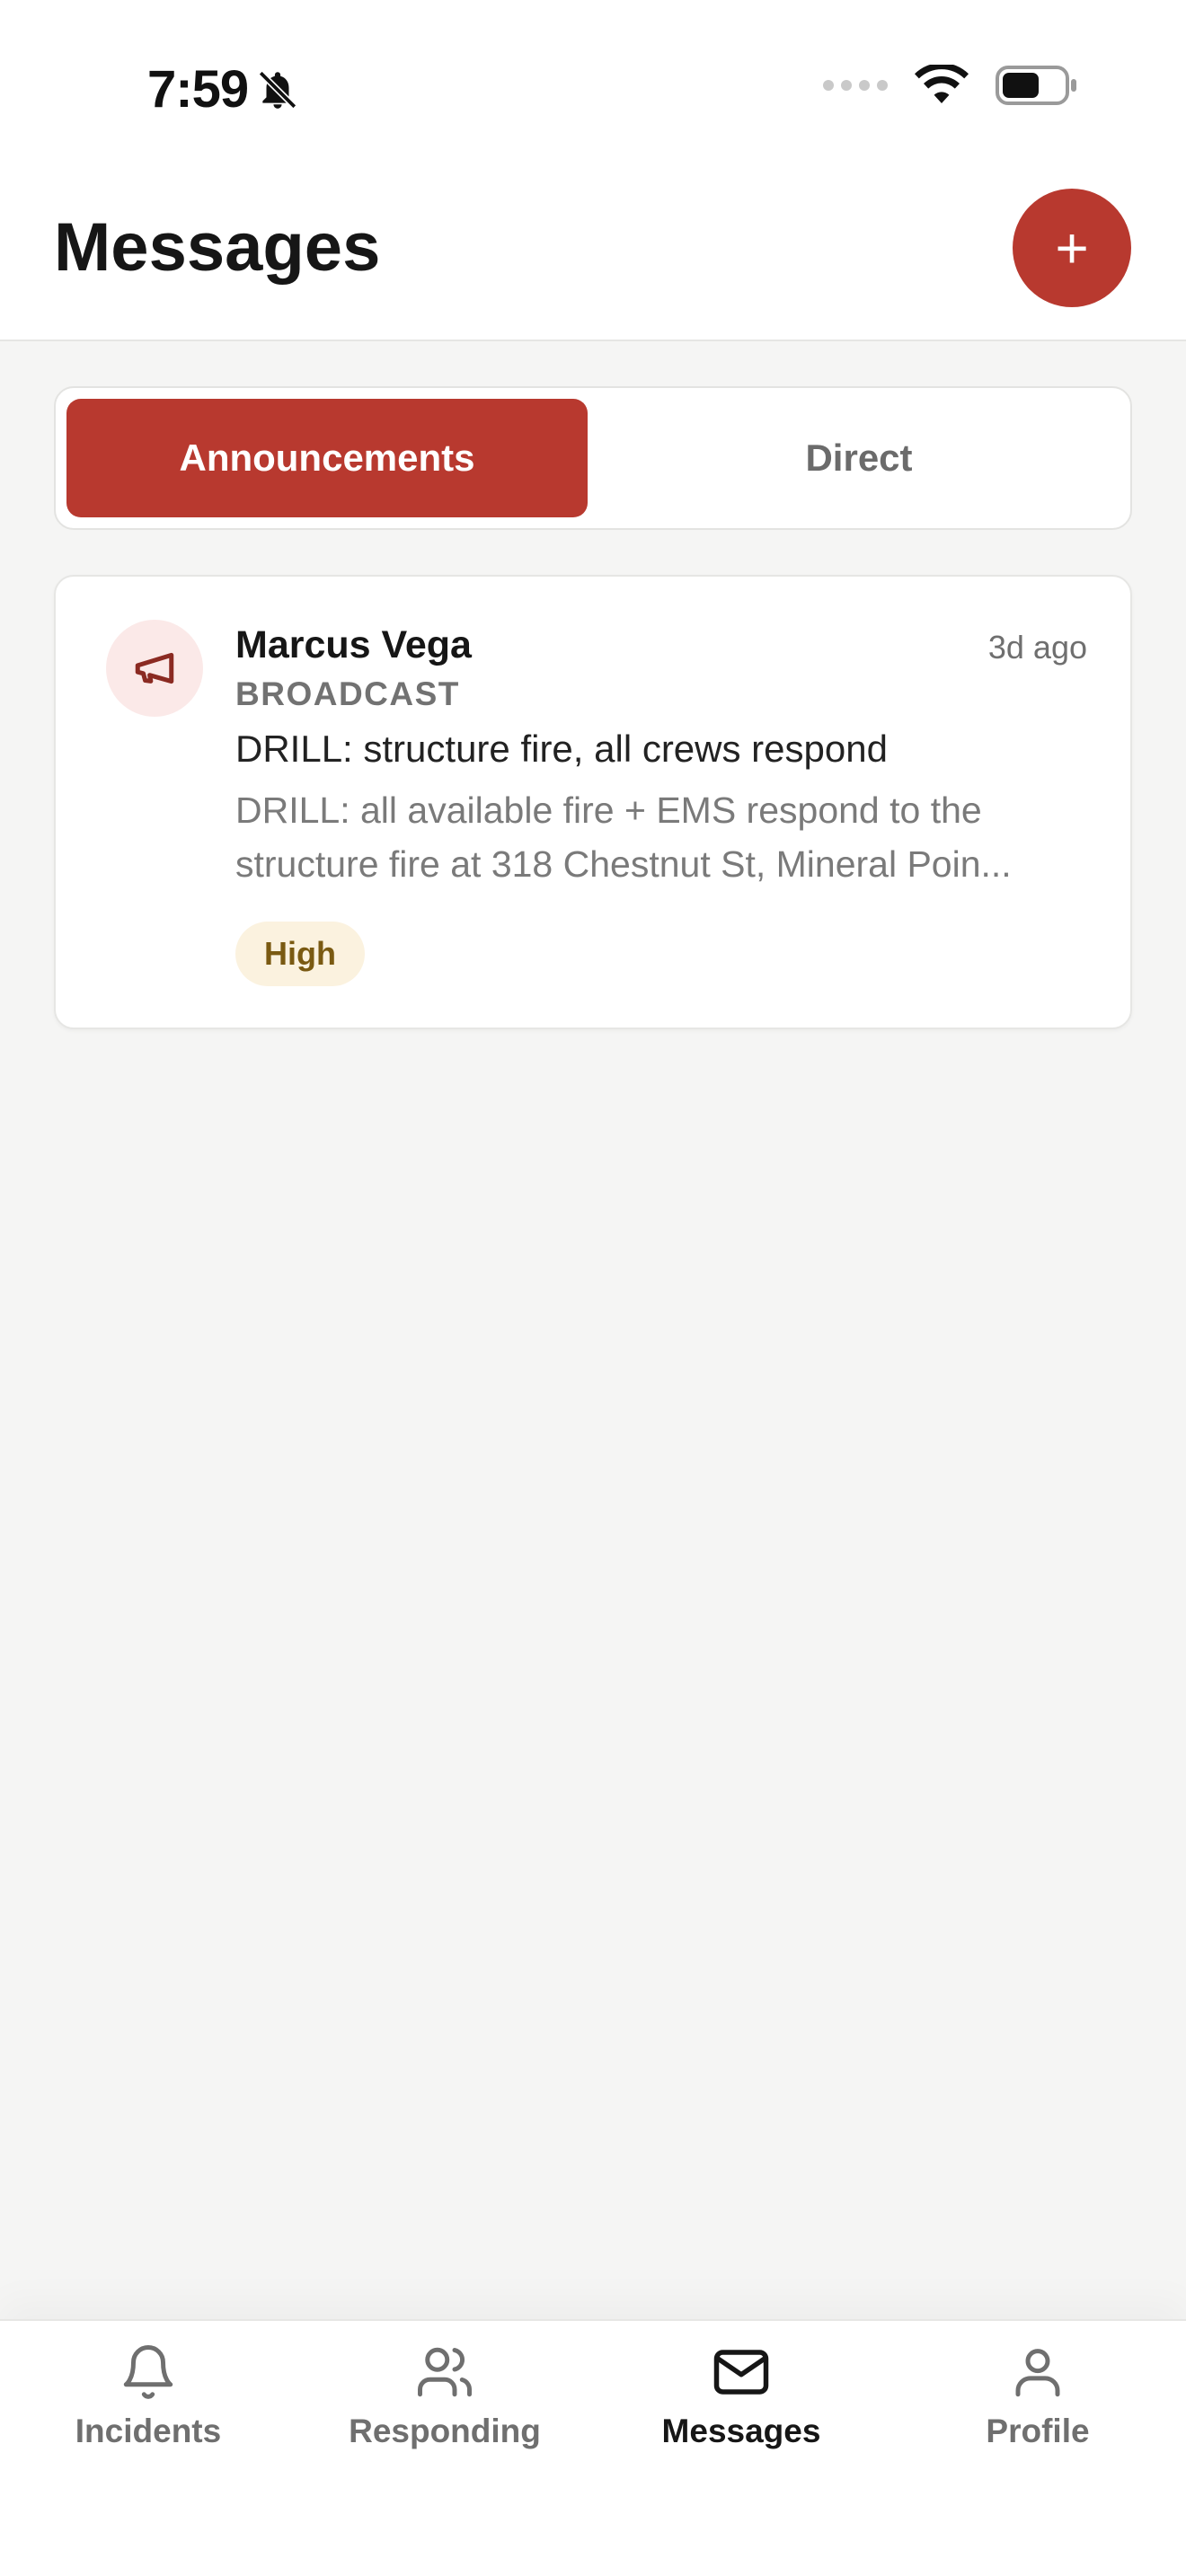 Image resolution: width=1186 pixels, height=2576 pixels. Describe the element at coordinates (148, 2409) in the screenshot. I see `nav-item-incidents: Incidents` at that location.